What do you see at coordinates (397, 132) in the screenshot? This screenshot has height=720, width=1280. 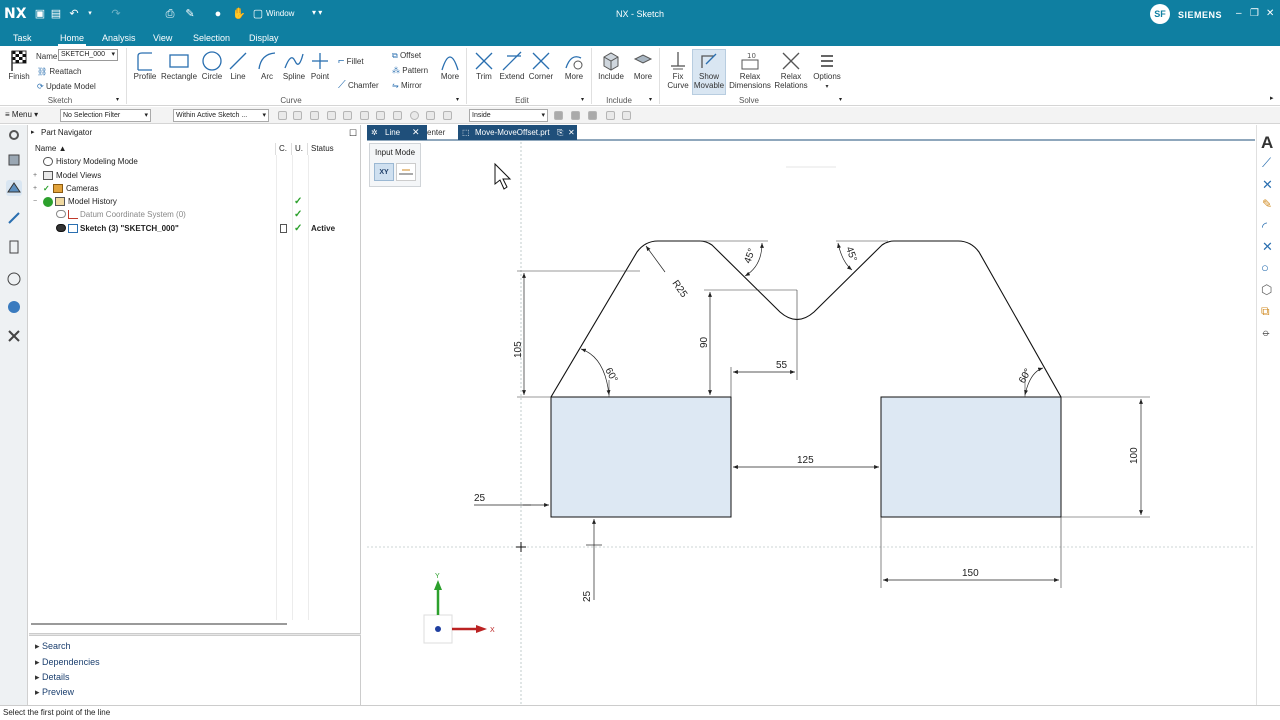 I see `line-dialog-tab: ✲ Line ✕` at bounding box center [397, 132].